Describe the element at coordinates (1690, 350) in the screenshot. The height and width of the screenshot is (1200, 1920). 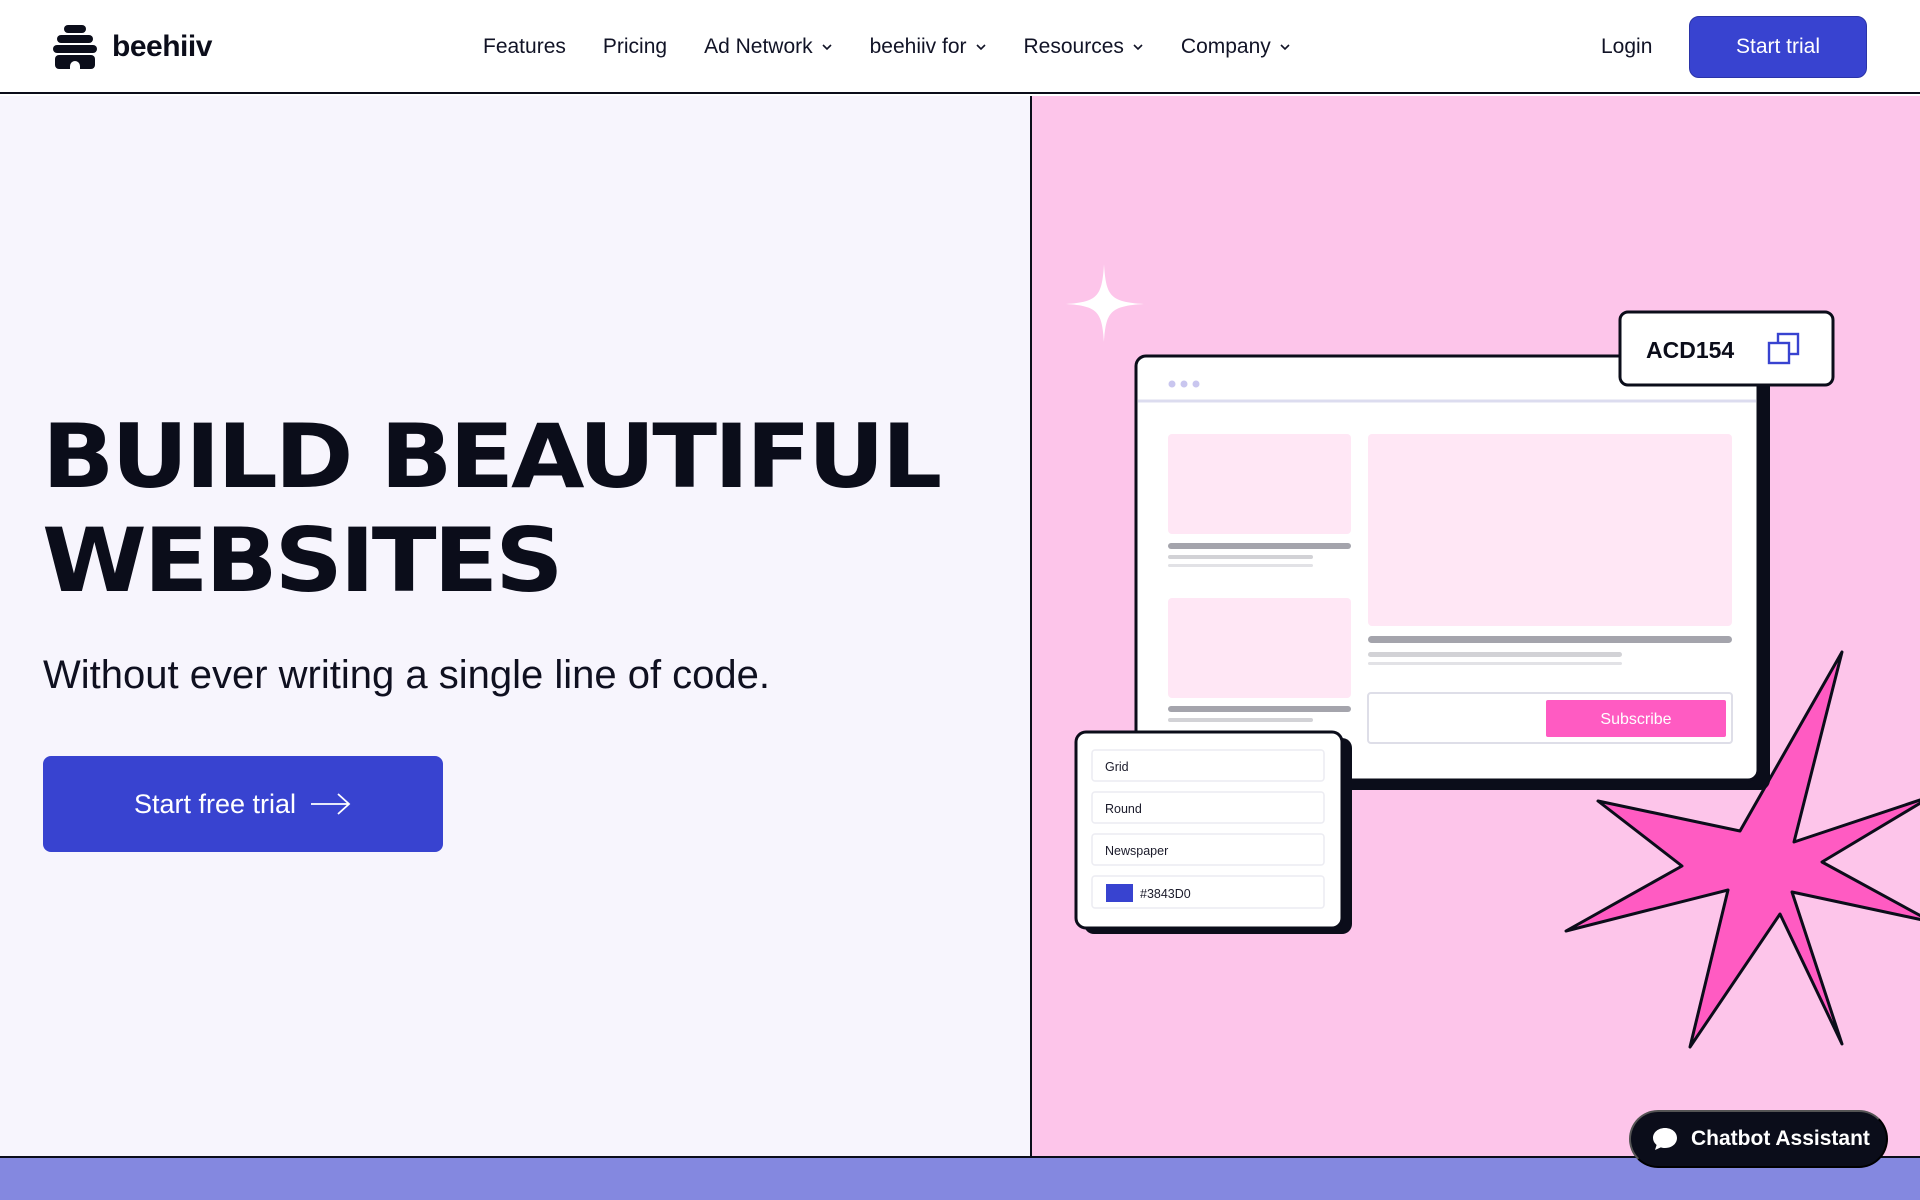
I see `code-tag-text: ACD154` at that location.